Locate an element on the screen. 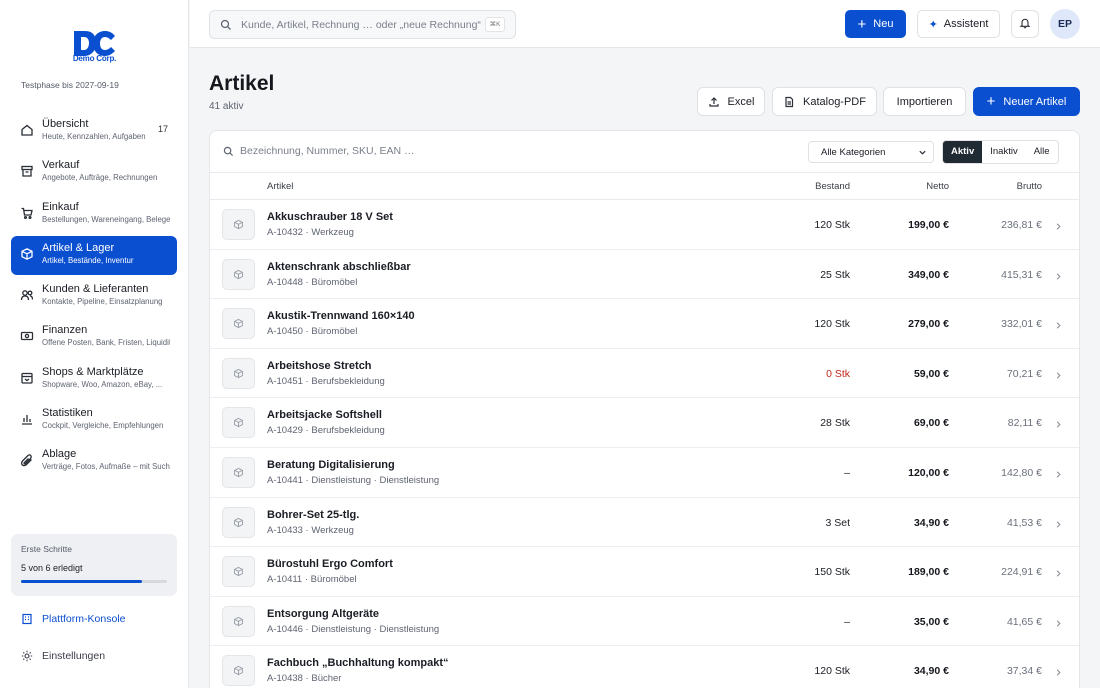 This screenshot has height=688, width=1100. settings-link: Einstellungen is located at coordinates (63, 656).